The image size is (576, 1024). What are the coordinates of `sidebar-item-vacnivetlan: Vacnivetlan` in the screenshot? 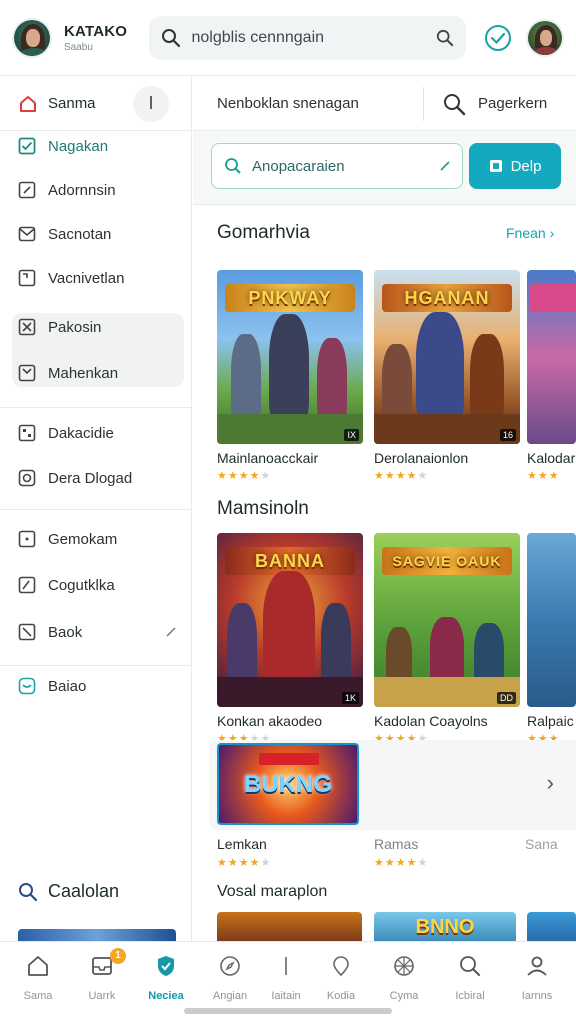 It's located at (96, 278).